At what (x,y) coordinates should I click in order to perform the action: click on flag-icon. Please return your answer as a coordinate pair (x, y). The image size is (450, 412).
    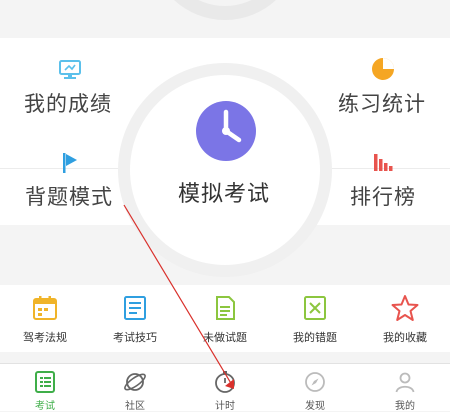
    Looking at the image, I should click on (70, 163).